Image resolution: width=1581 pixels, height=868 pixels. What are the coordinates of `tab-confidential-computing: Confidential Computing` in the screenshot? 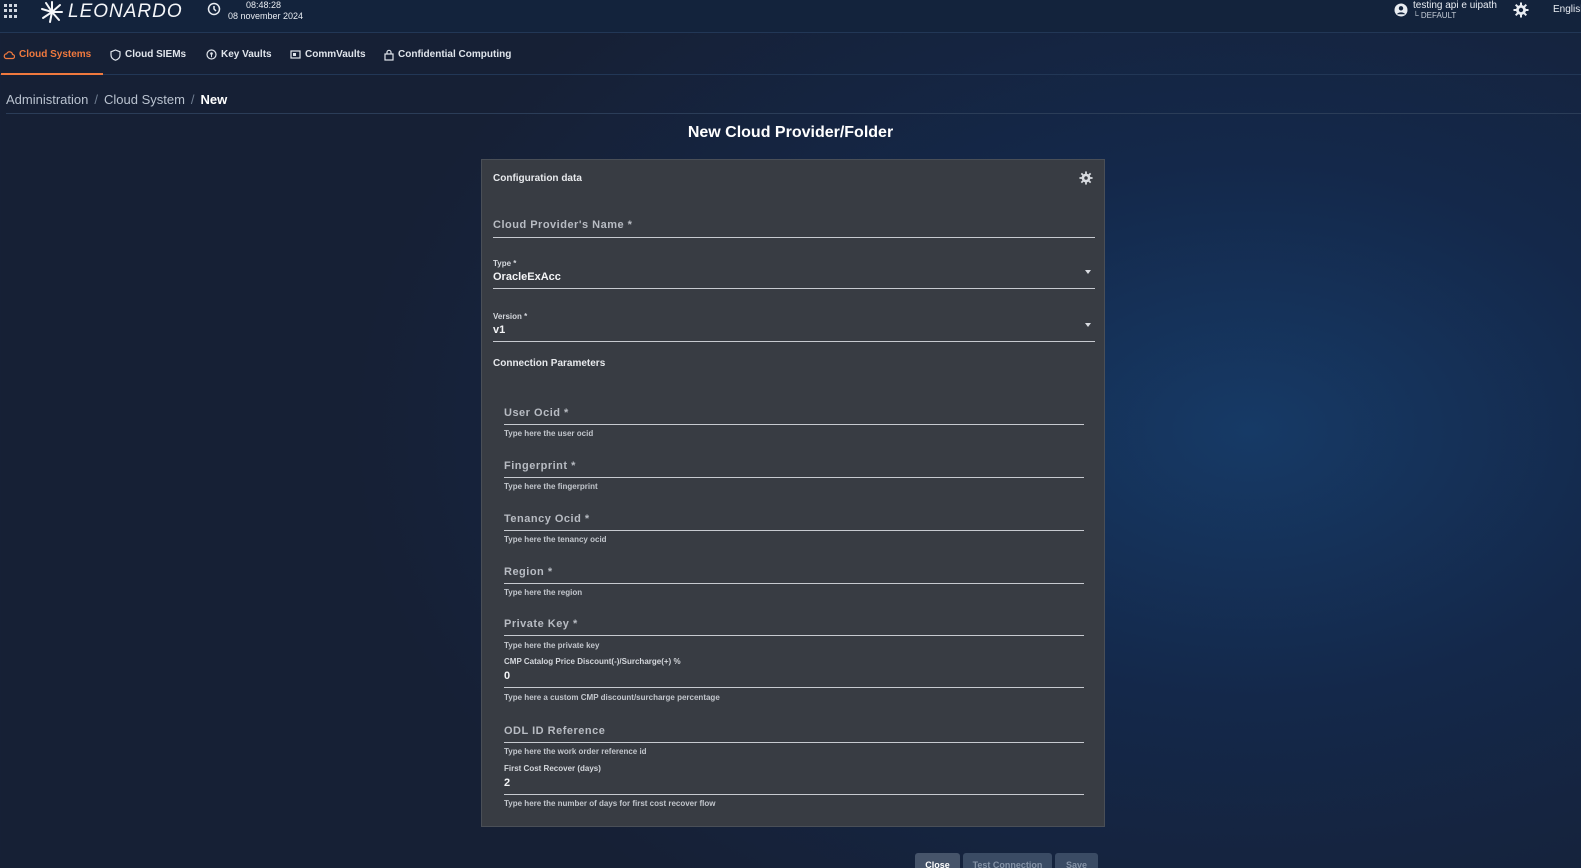 It's located at (447, 54).